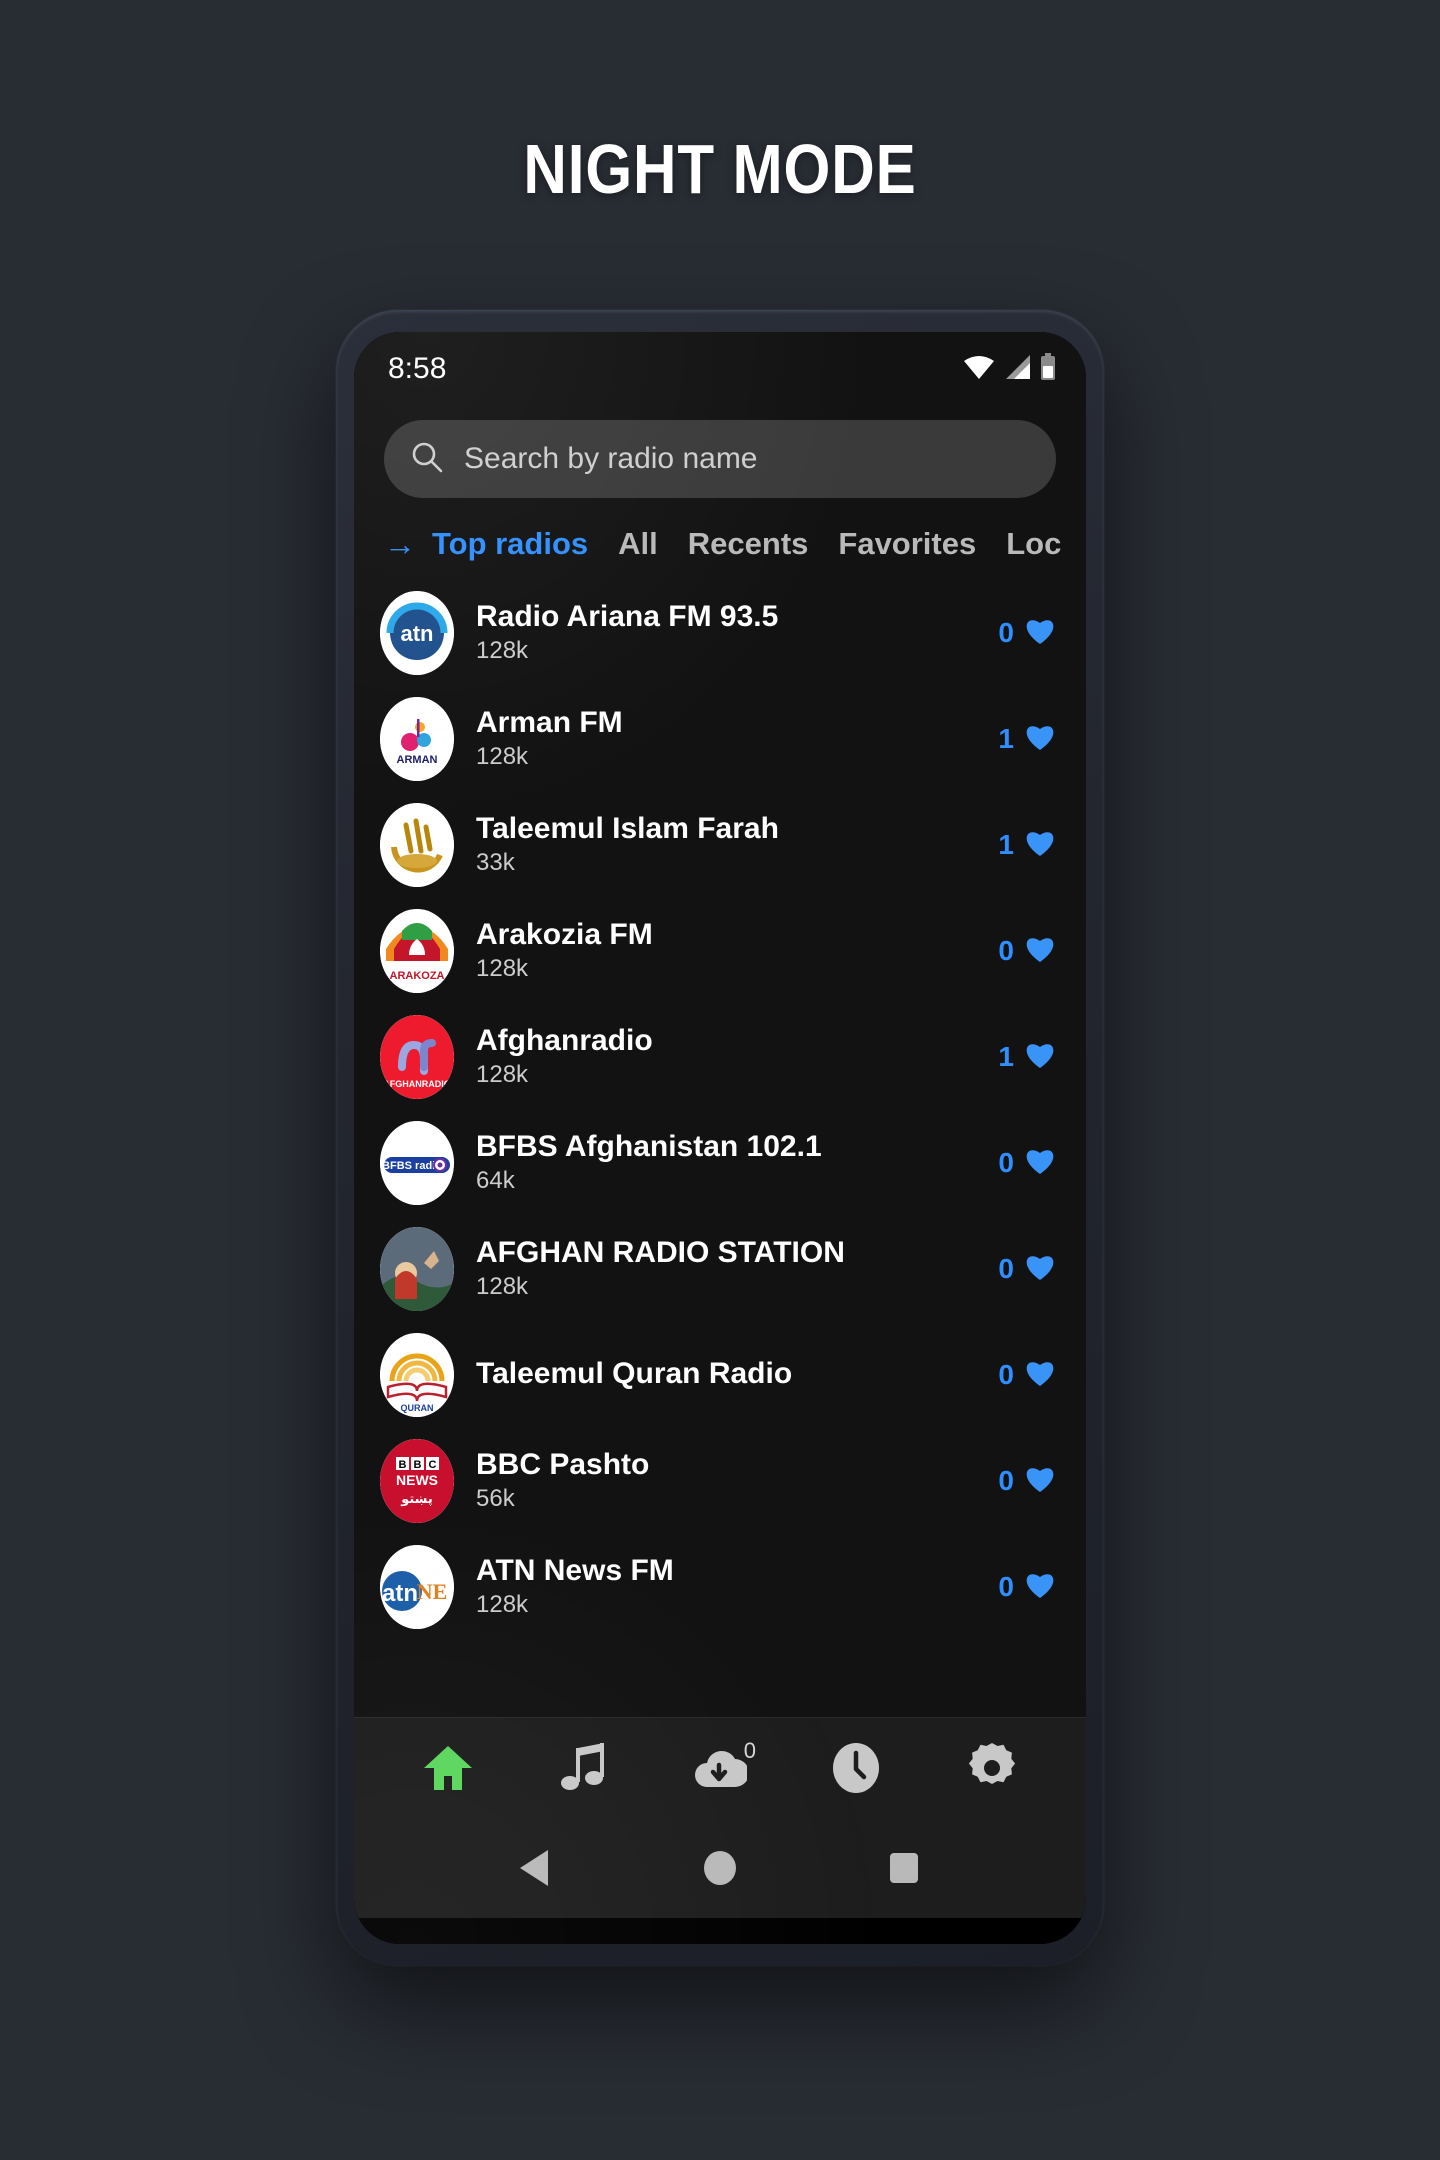  What do you see at coordinates (432, 1591) in the screenshot?
I see `svg-text: NE` at bounding box center [432, 1591].